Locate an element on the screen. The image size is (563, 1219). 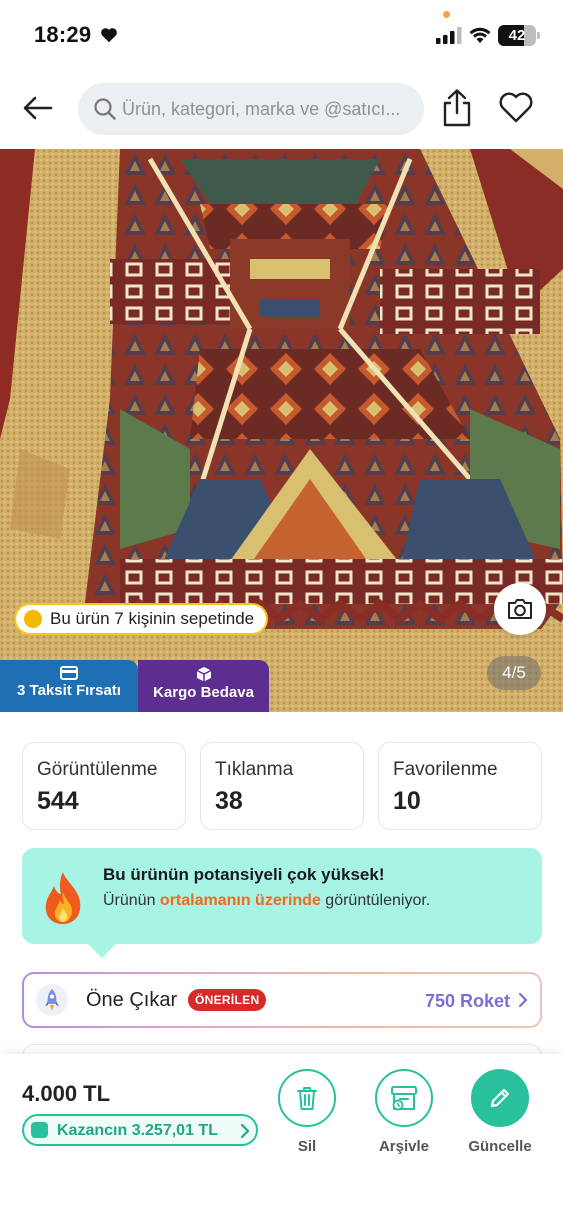
views-stat-card: Görüntülenme 544 is located at coordinates (104, 786).